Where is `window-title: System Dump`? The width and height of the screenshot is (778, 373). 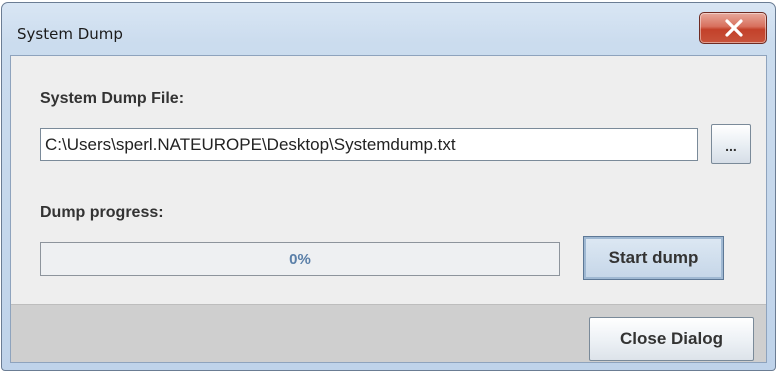 window-title: System Dump is located at coordinates (70, 34).